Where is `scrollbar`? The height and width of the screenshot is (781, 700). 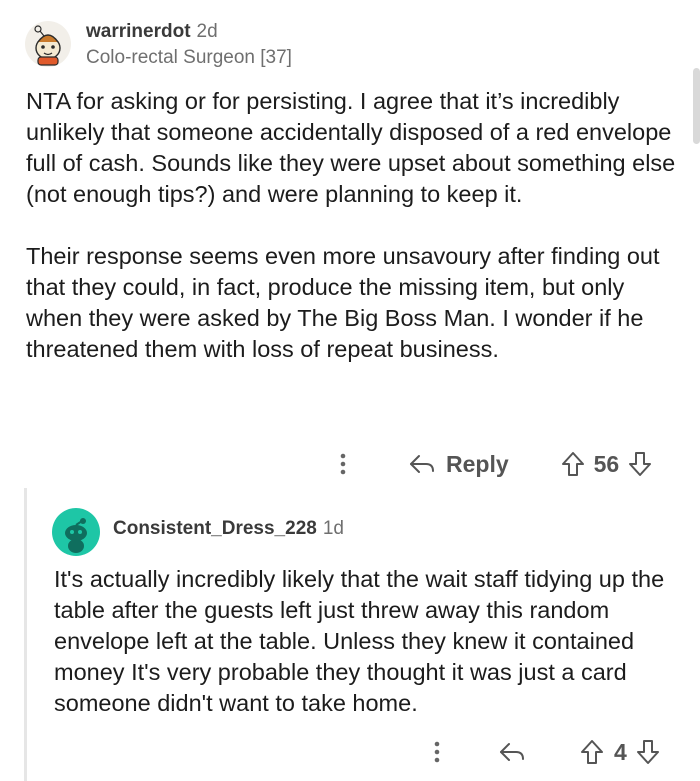
scrollbar is located at coordinates (696, 106).